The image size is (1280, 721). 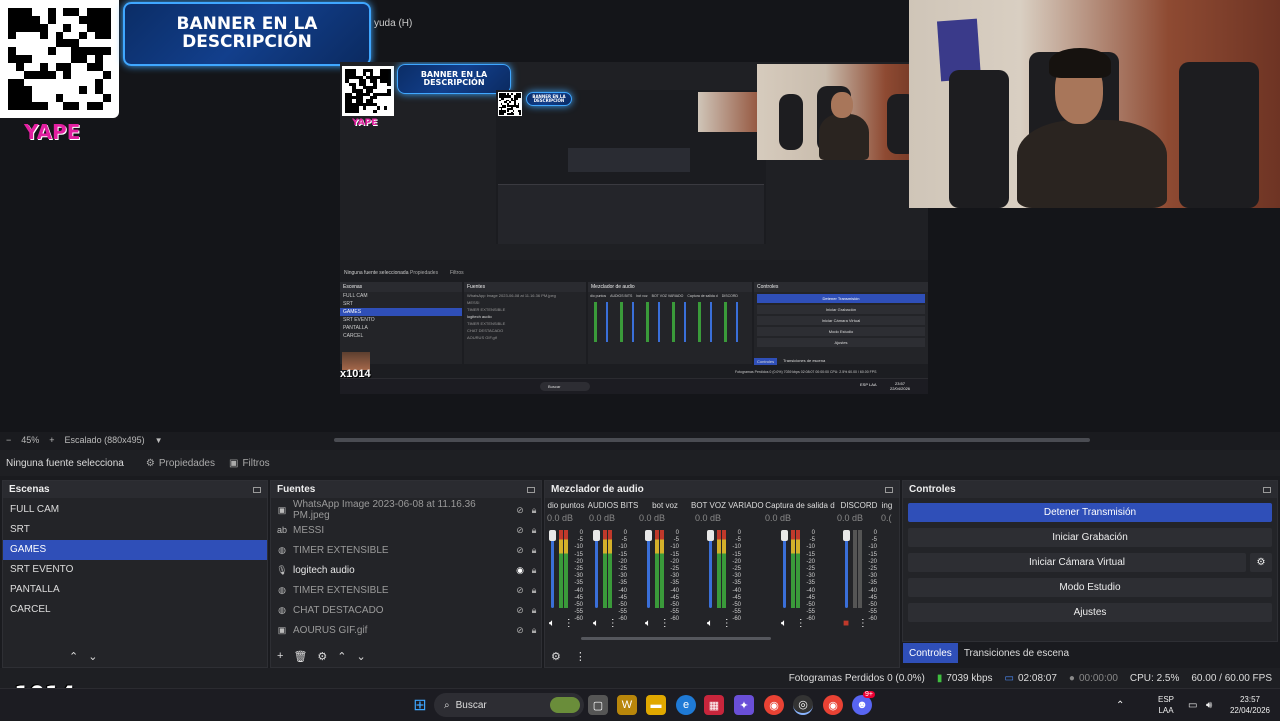 I want to click on taskbar-search: ⌕ Buscar, so click(x=509, y=705).